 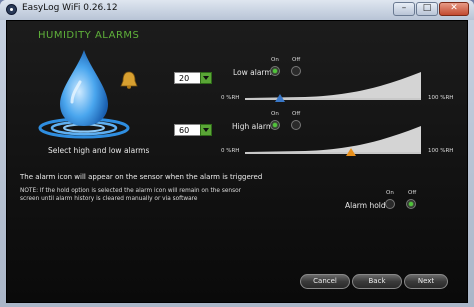 I want to click on high-alarm-on-label: On, so click(x=275, y=114).